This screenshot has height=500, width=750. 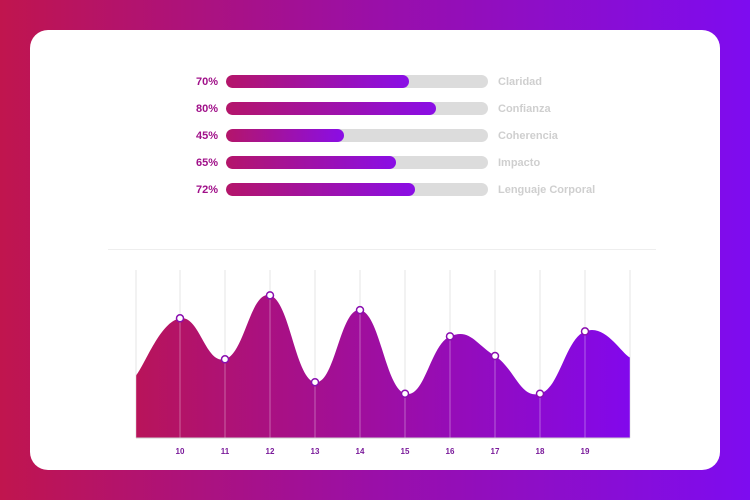 I want to click on x-tick-label: 18, so click(x=540, y=451).